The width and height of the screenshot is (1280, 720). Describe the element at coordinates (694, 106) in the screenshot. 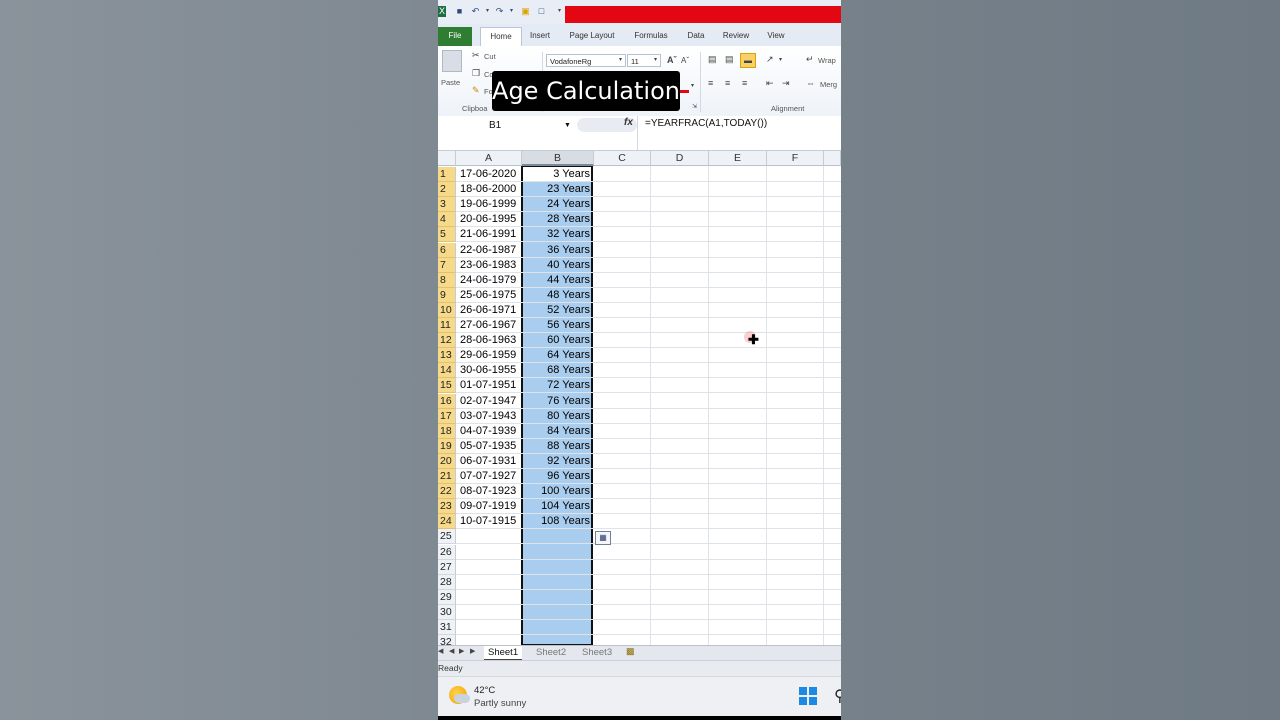

I see `font-dialog-launcher-icon: ⇲` at that location.